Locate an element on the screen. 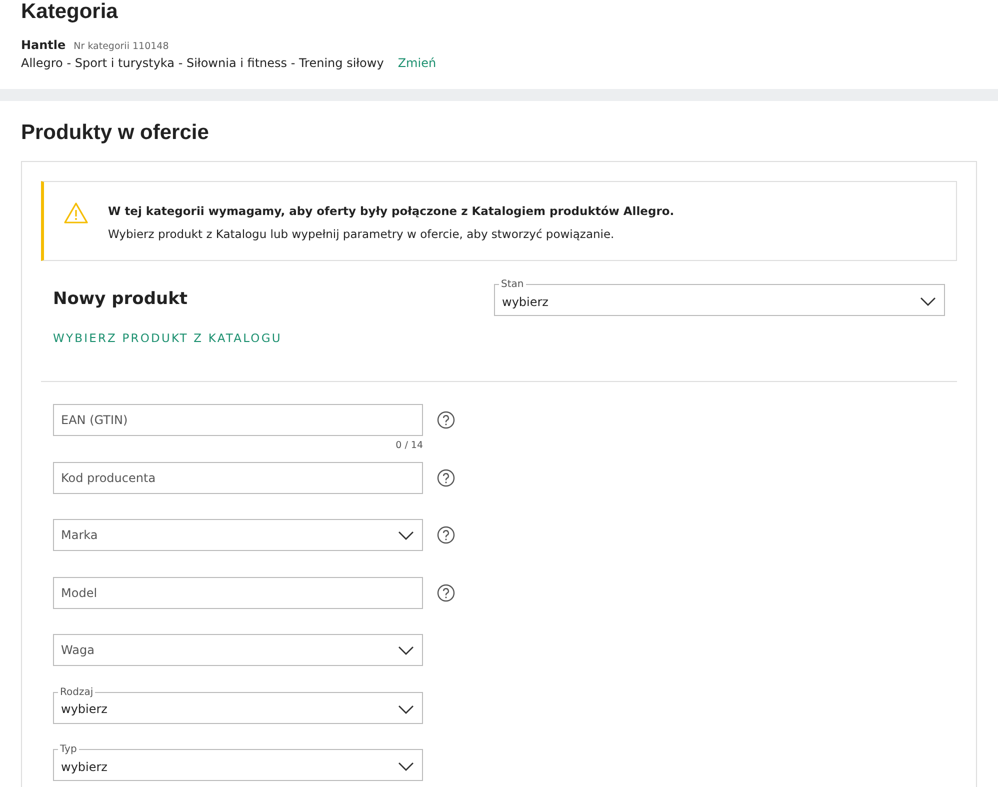 This screenshot has height=787, width=998. alert-title: W tej kategorii wymagamy, aby oferty były połączone z Katalogiem produktów Allegro. is located at coordinates (391, 211).